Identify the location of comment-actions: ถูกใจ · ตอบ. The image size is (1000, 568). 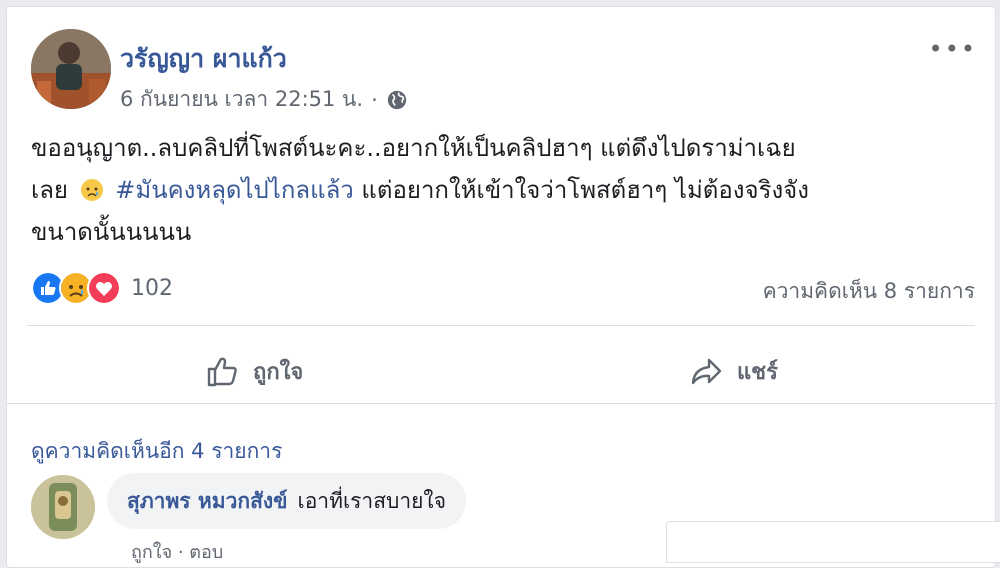
(177, 551).